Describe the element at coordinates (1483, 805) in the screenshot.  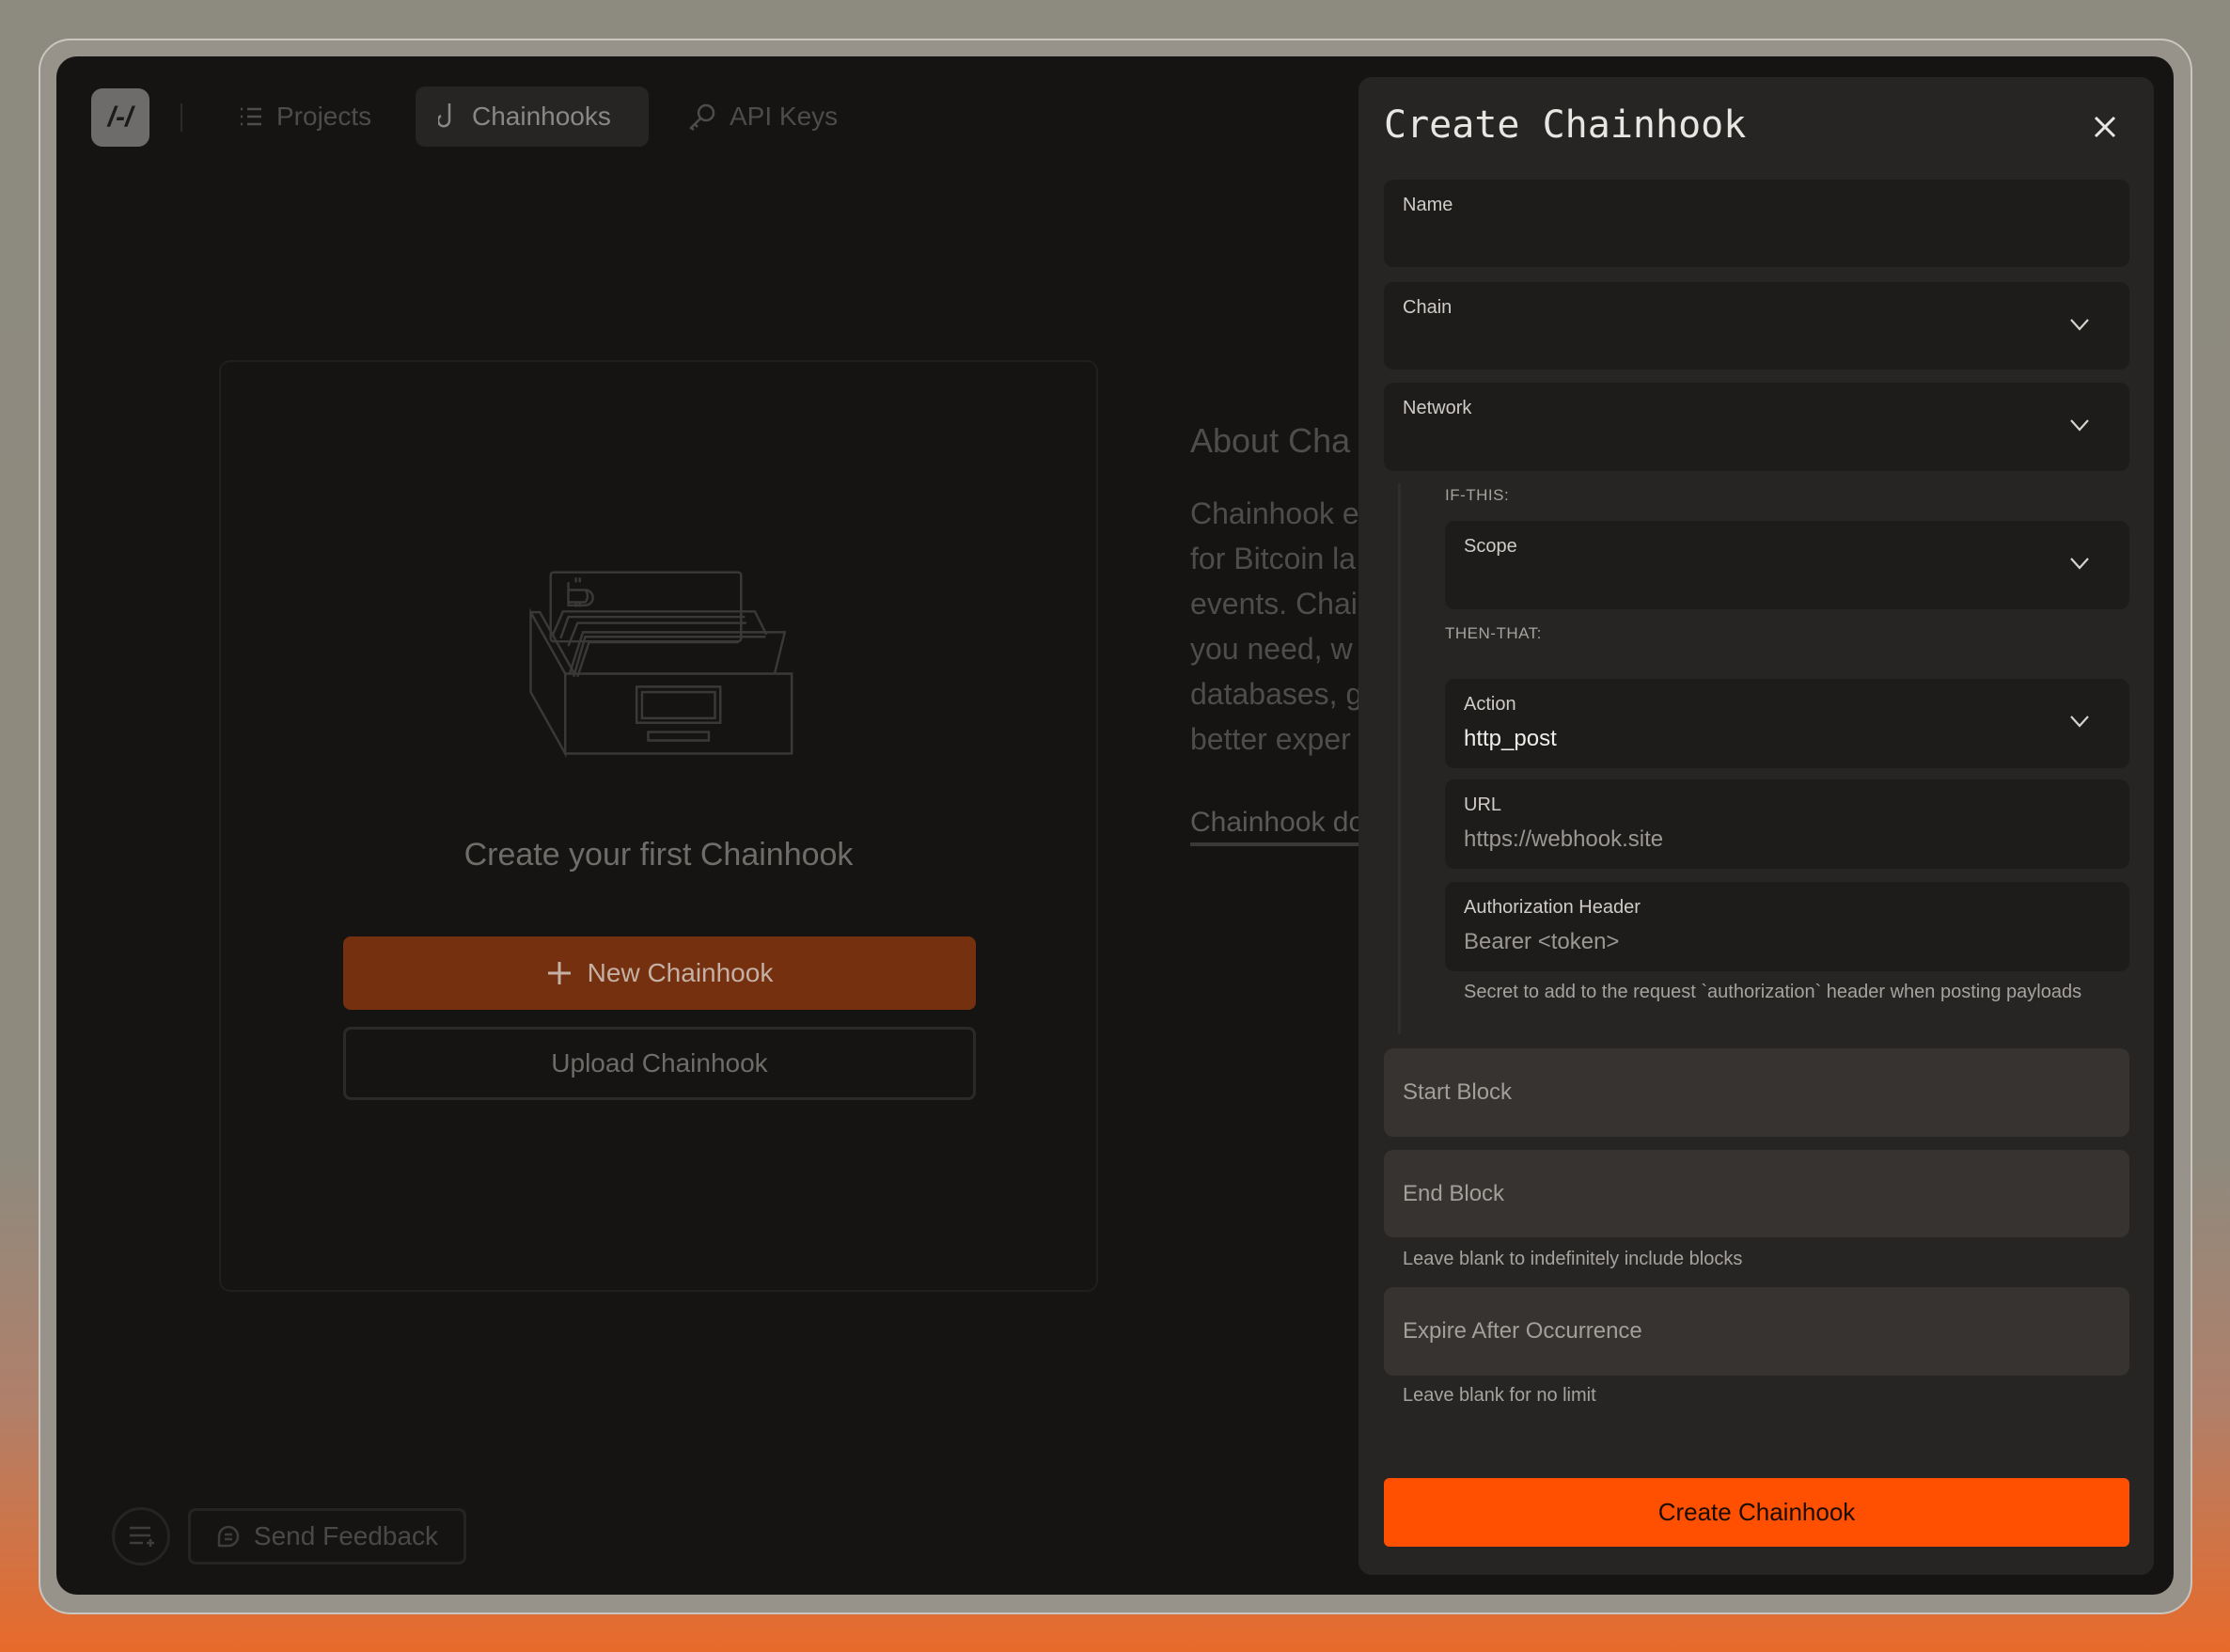
I see `url-label: URL` at that location.